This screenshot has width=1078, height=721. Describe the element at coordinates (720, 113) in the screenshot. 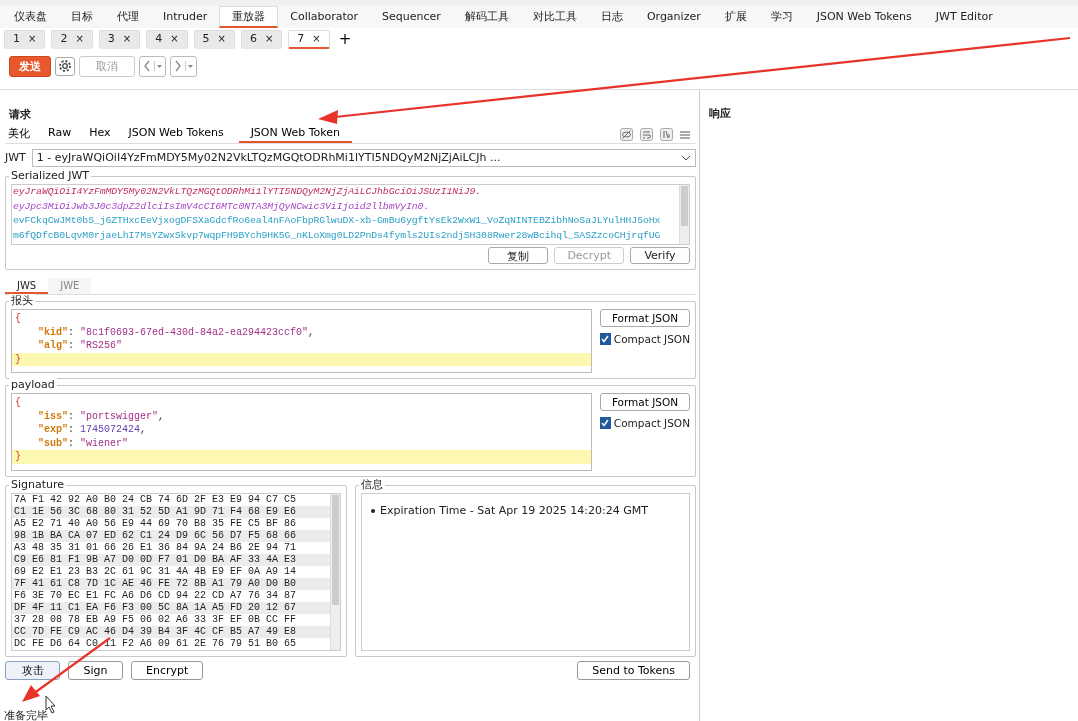

I see `response-heading: 响应` at that location.